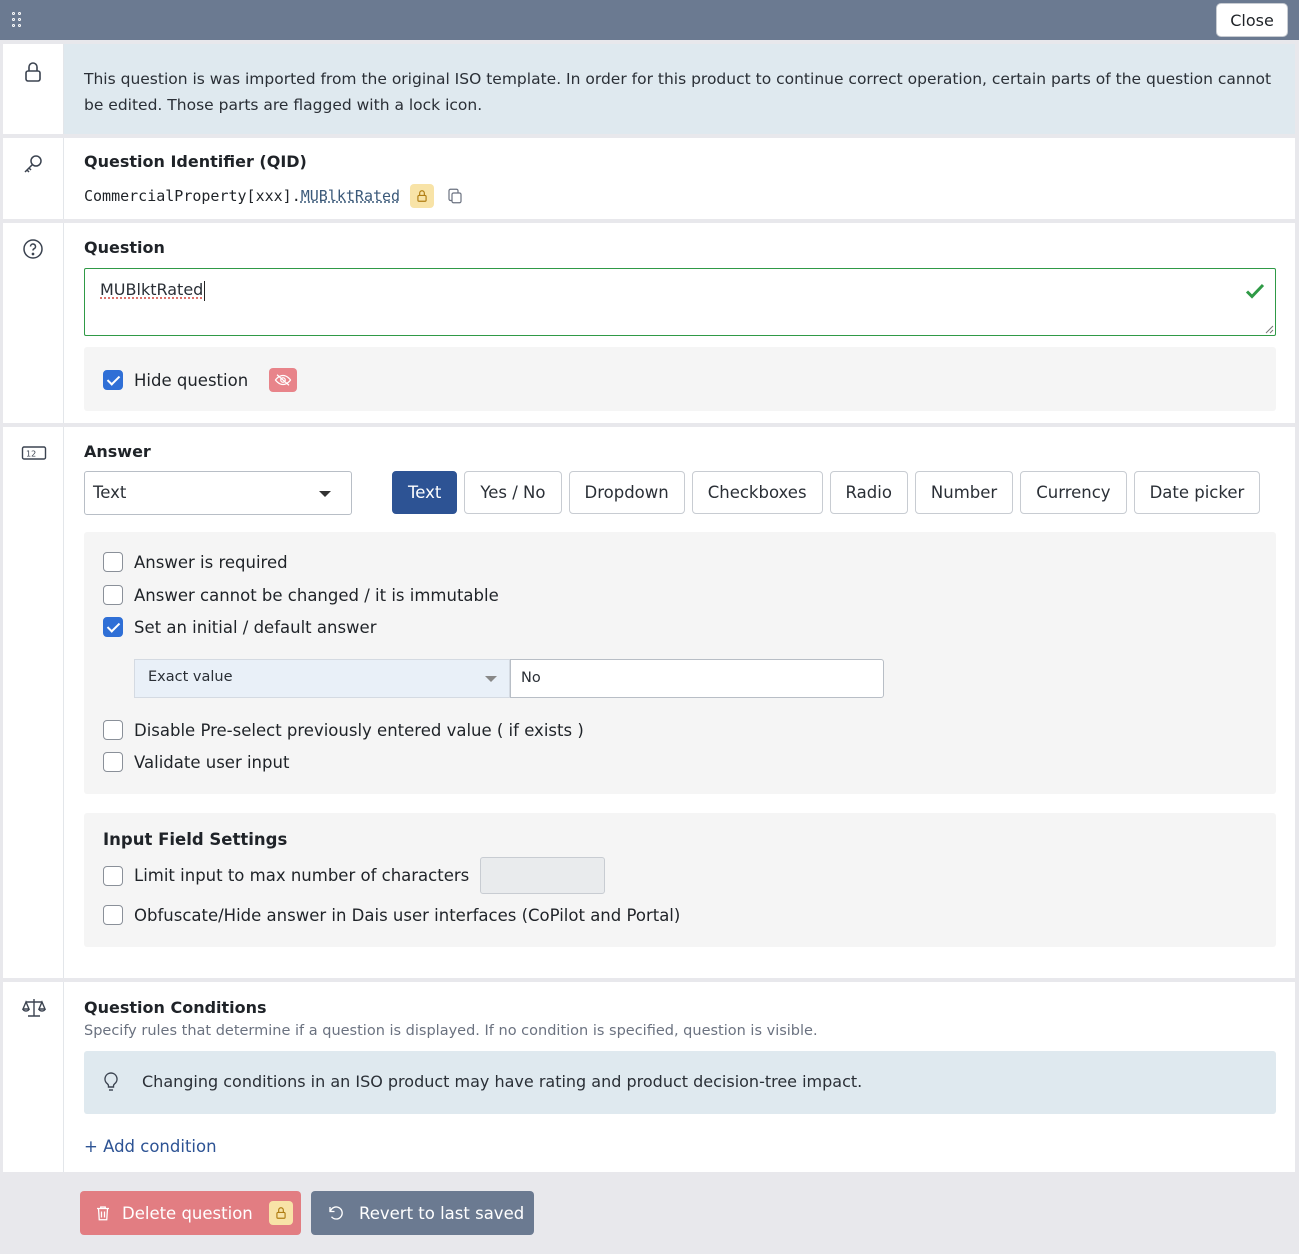  Describe the element at coordinates (350, 196) in the screenshot. I see `qid-link: MUBlktRated` at that location.